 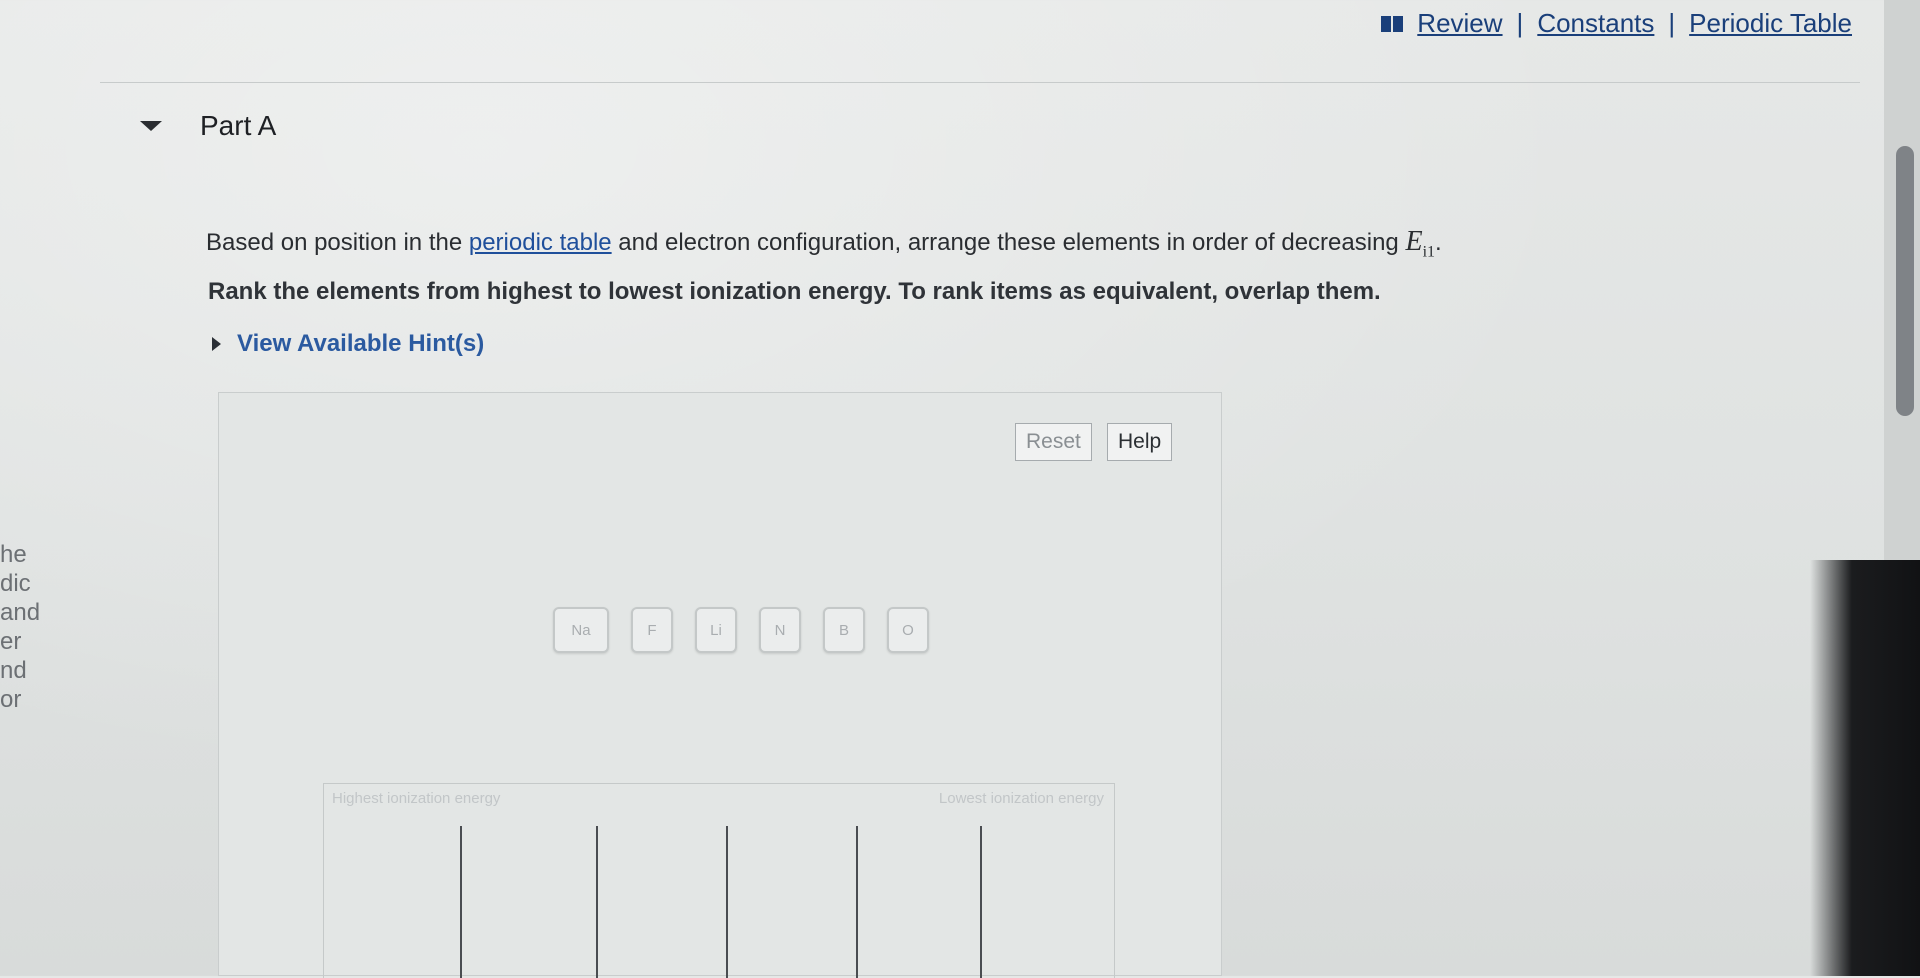 I want to click on left-cutoff-line: dic, so click(x=15, y=583).